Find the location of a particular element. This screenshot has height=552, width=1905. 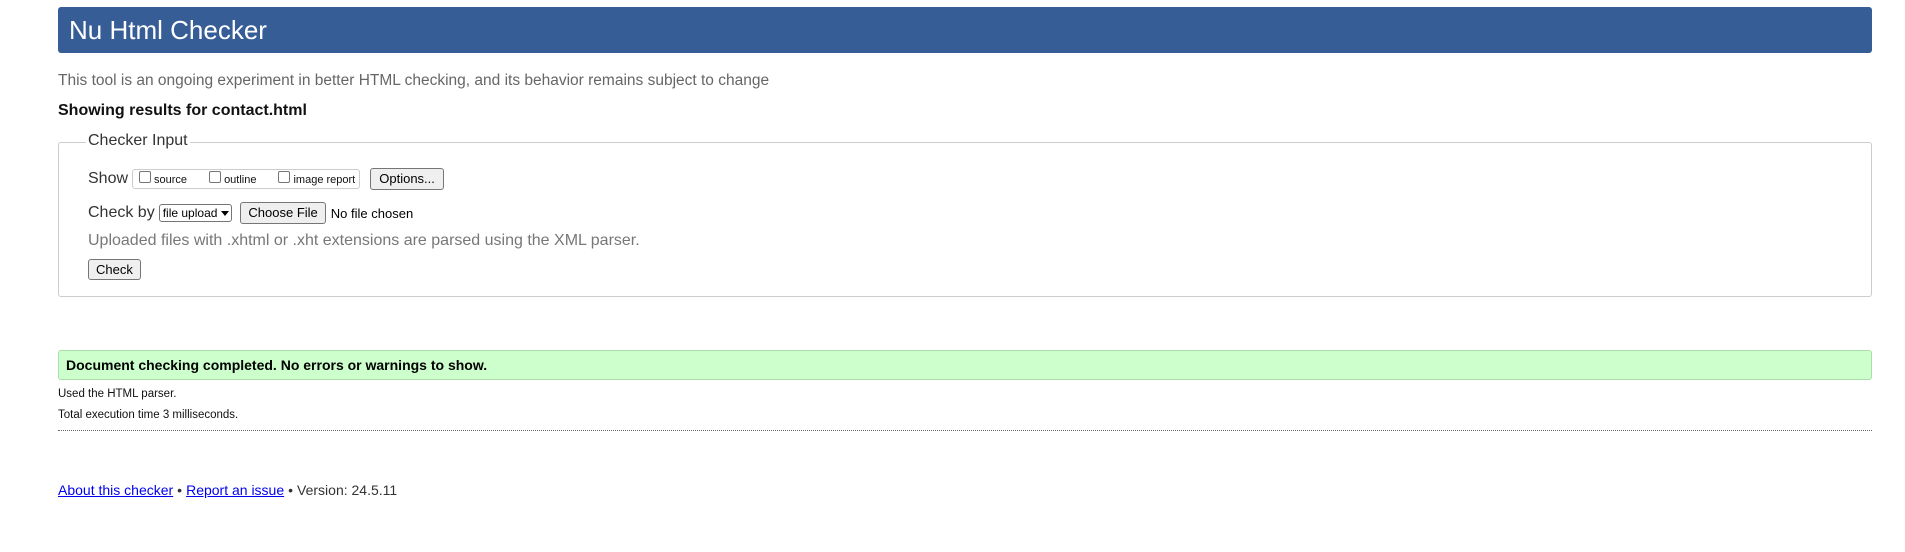

checker-input-legend: Checker Input is located at coordinates (138, 141).